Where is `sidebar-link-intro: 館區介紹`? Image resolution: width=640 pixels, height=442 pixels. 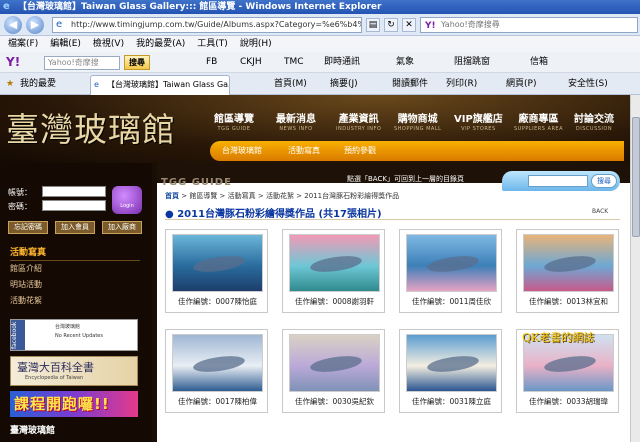
sidebar-link-intro: 館區介紹 is located at coordinates (26, 268).